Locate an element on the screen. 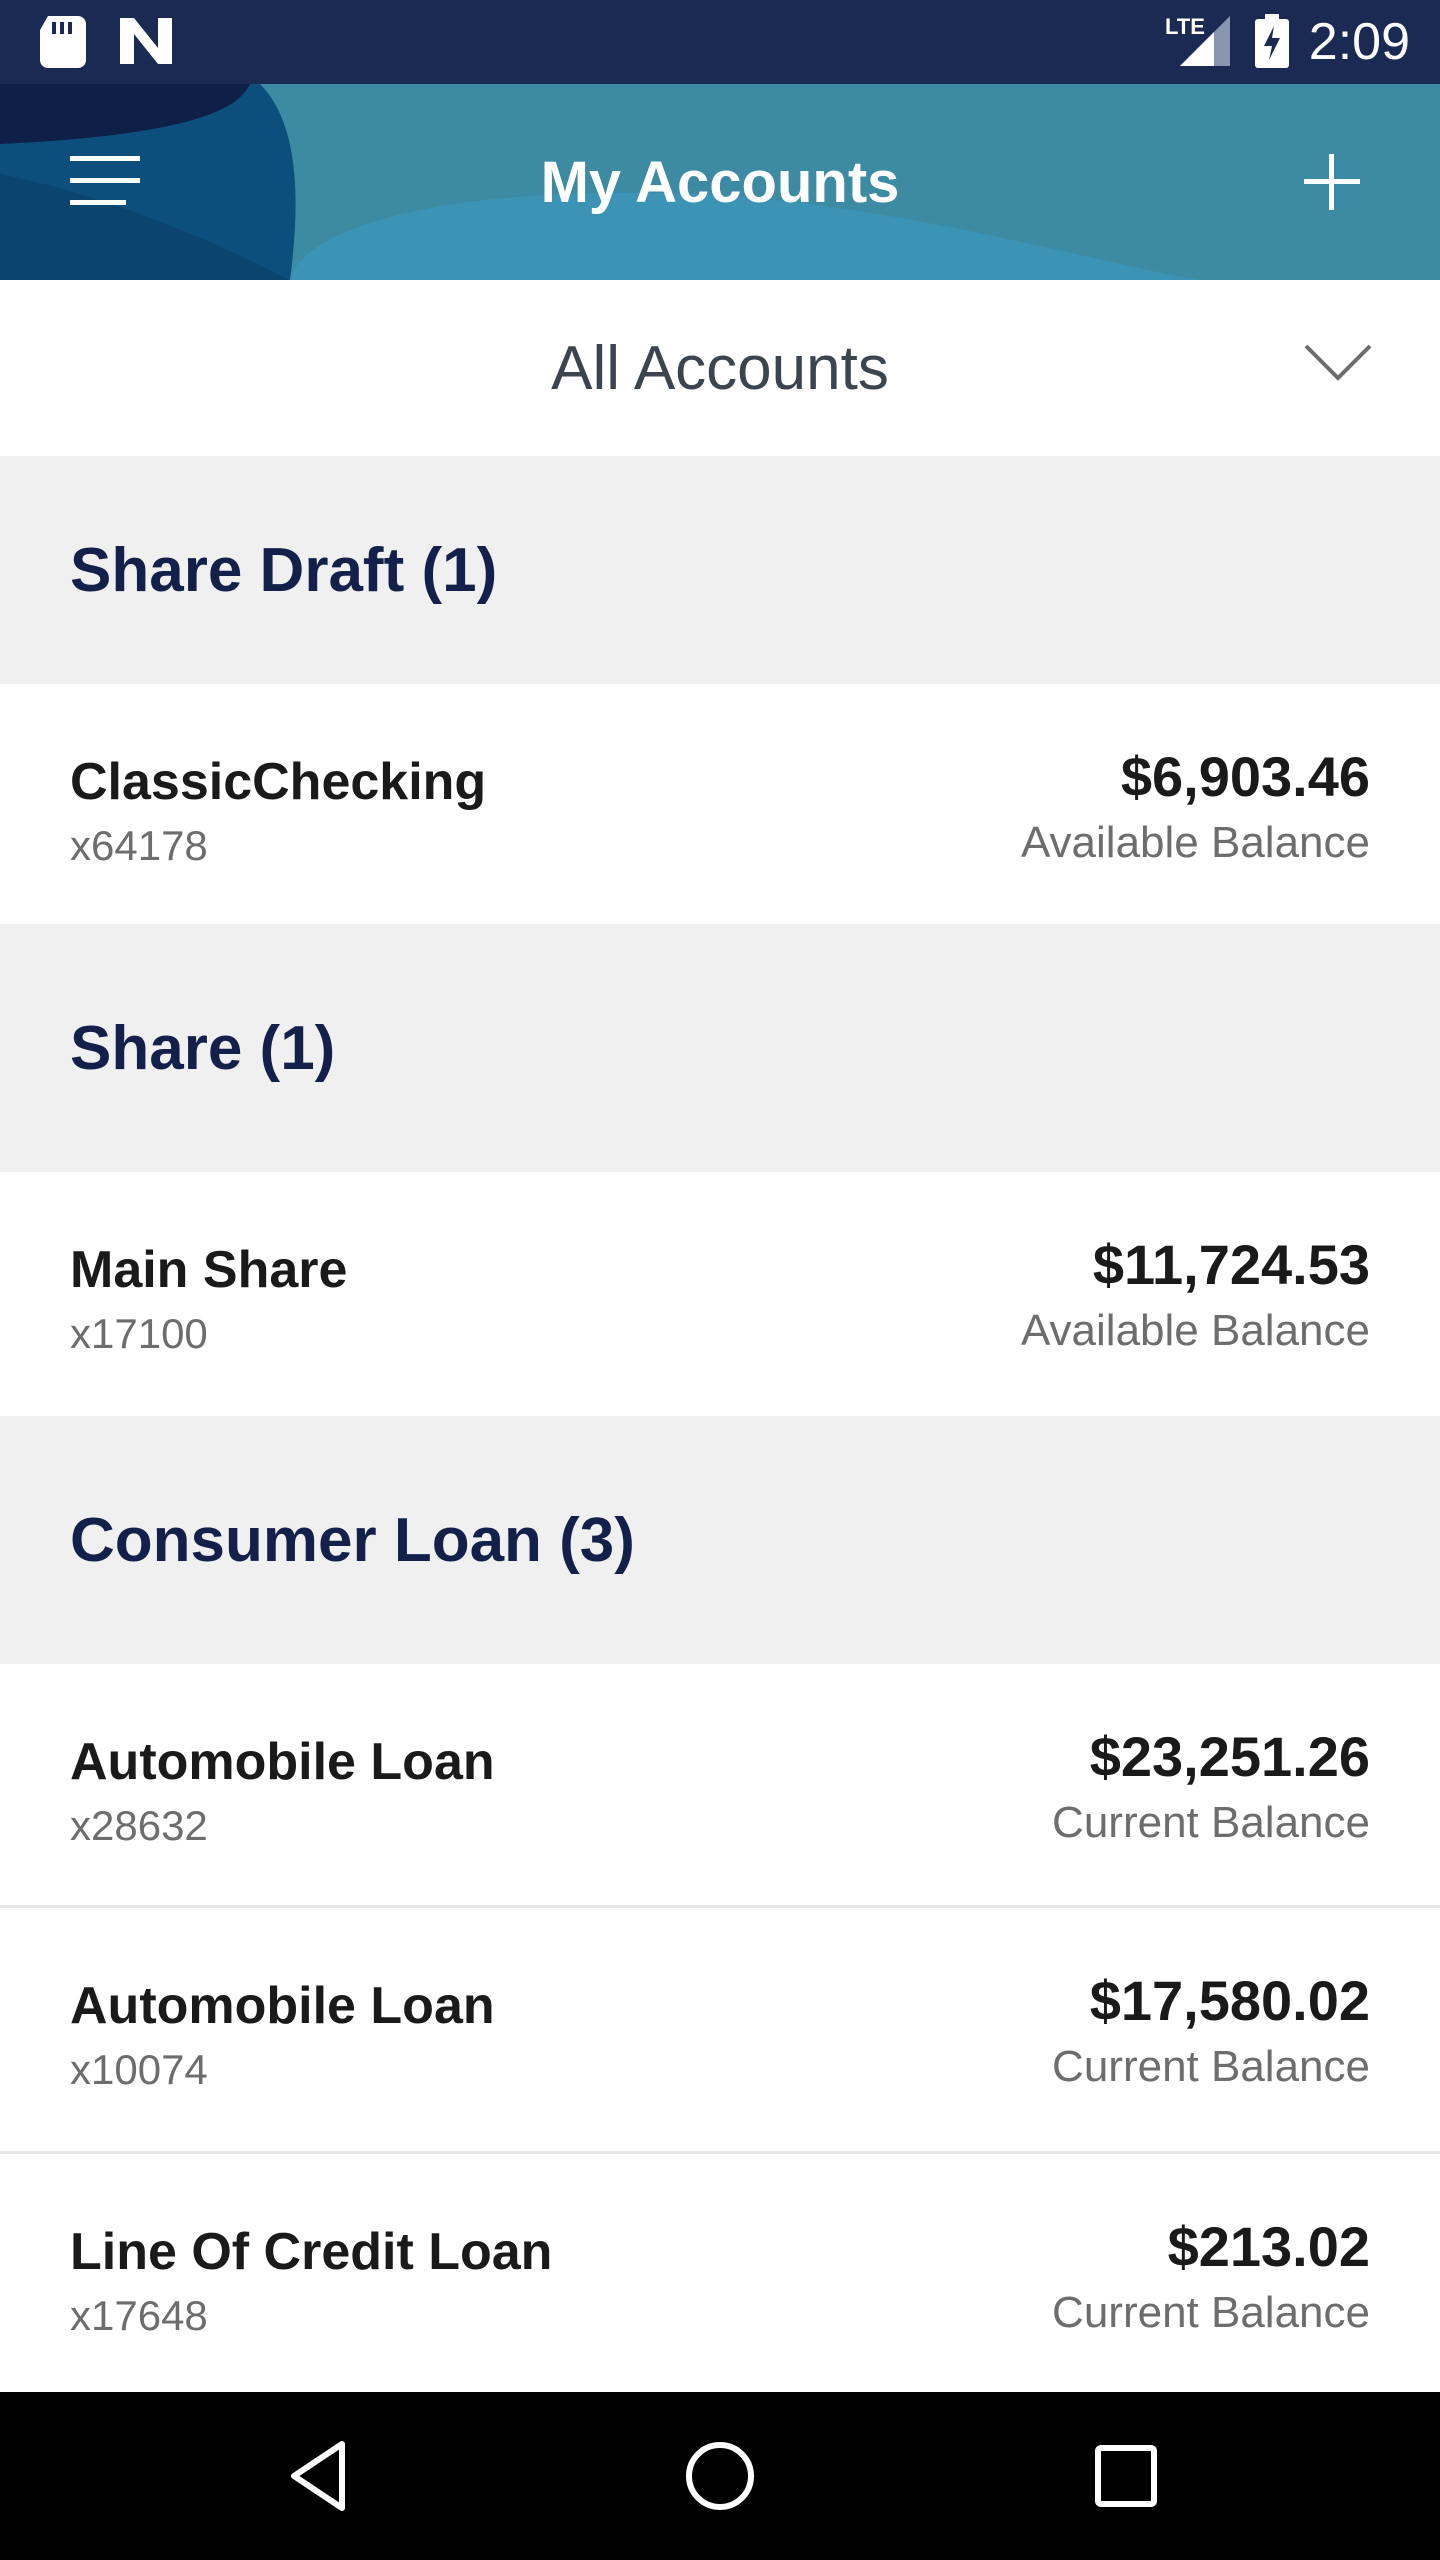  account-balance-amount: $6,903.46 is located at coordinates (1245, 776).